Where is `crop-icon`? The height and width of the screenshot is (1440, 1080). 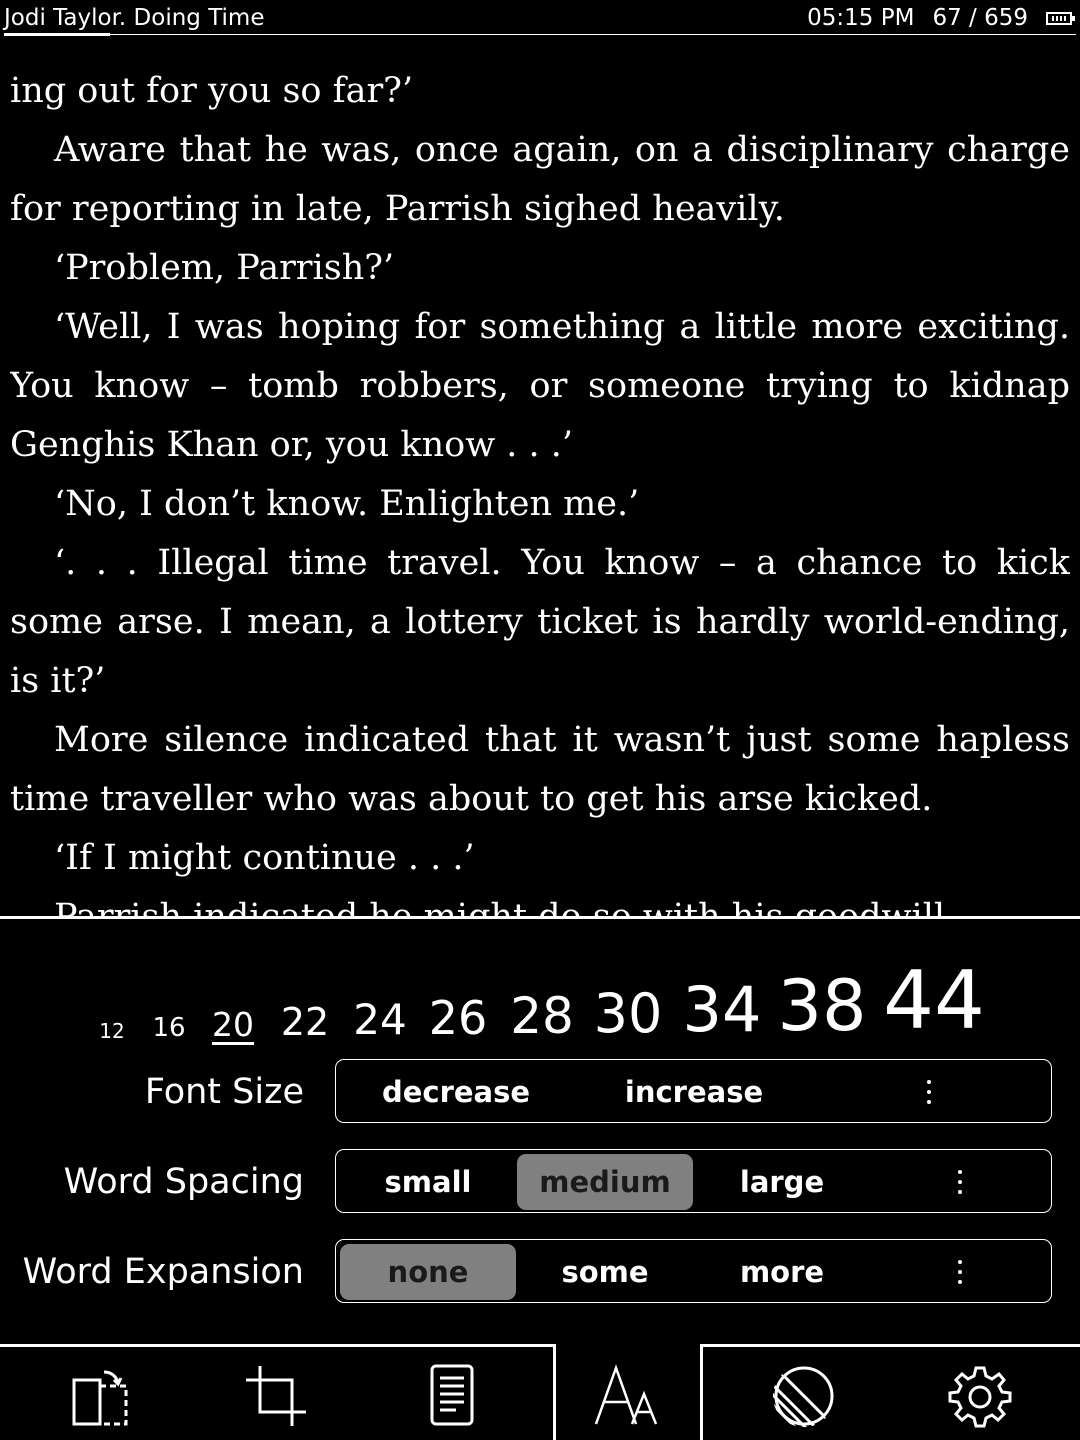 crop-icon is located at coordinates (276, 1396).